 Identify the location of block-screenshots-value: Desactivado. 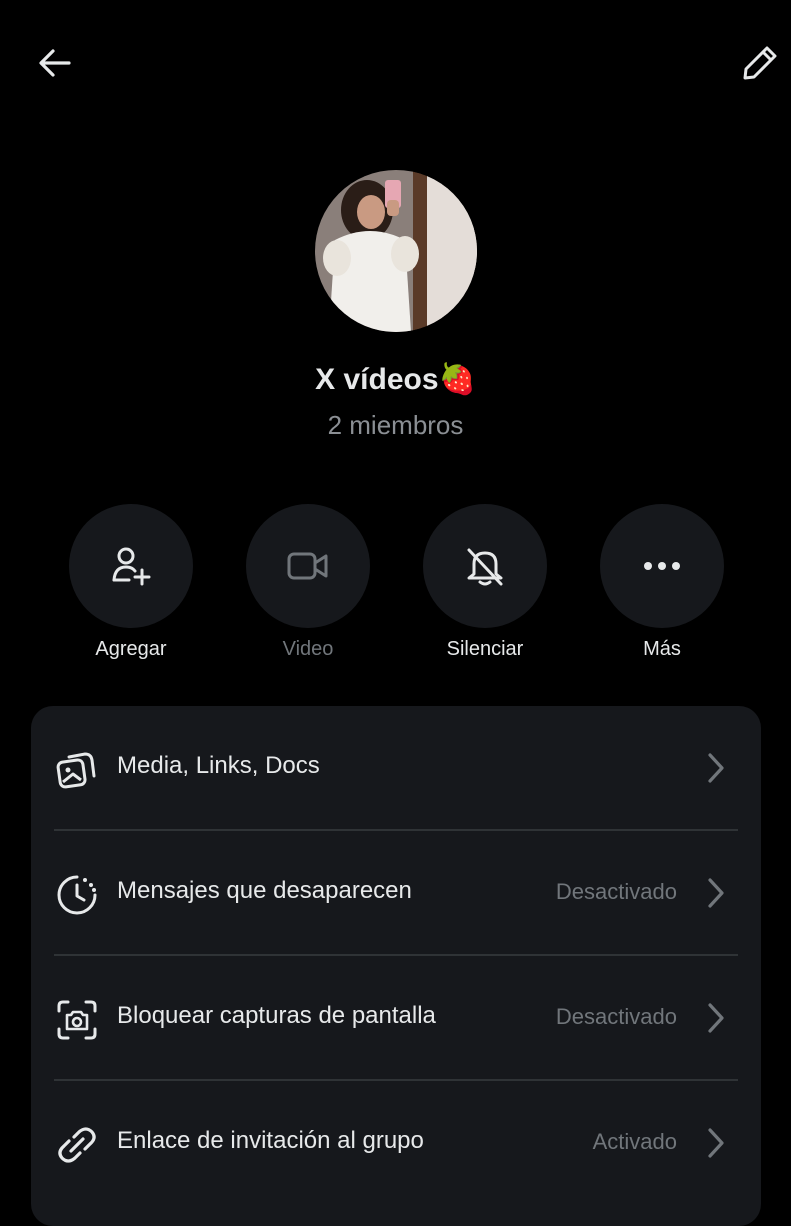
(616, 1016).